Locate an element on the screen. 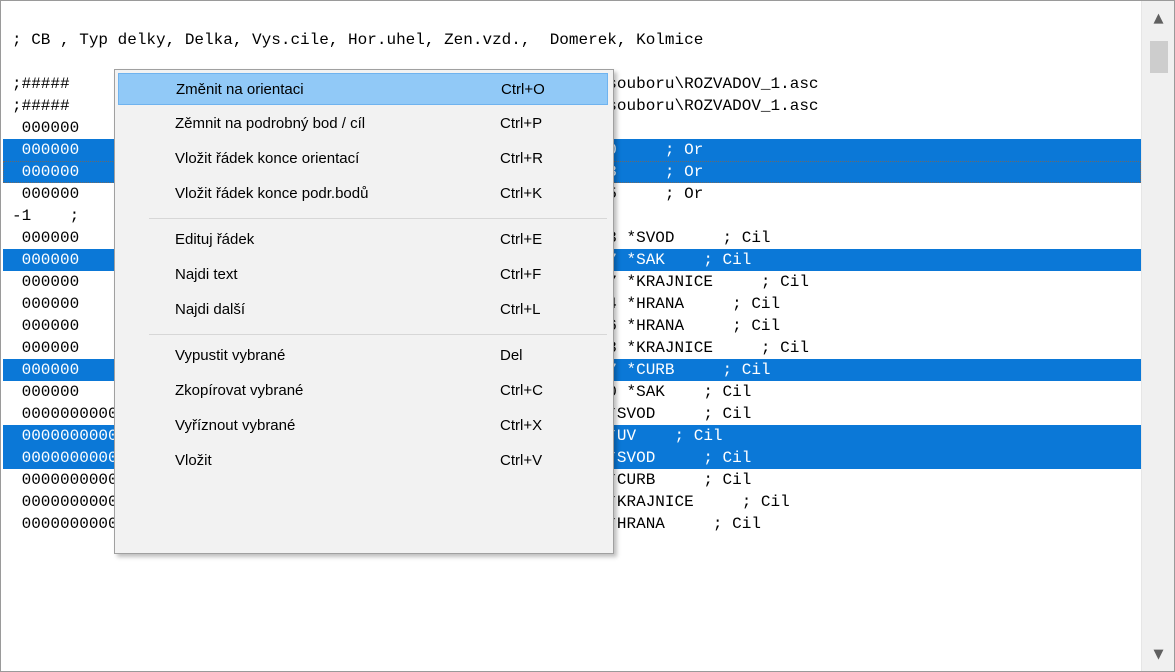 The image size is (1175, 672). menu-item-label: Vypustit vybrané is located at coordinates (230, 355).